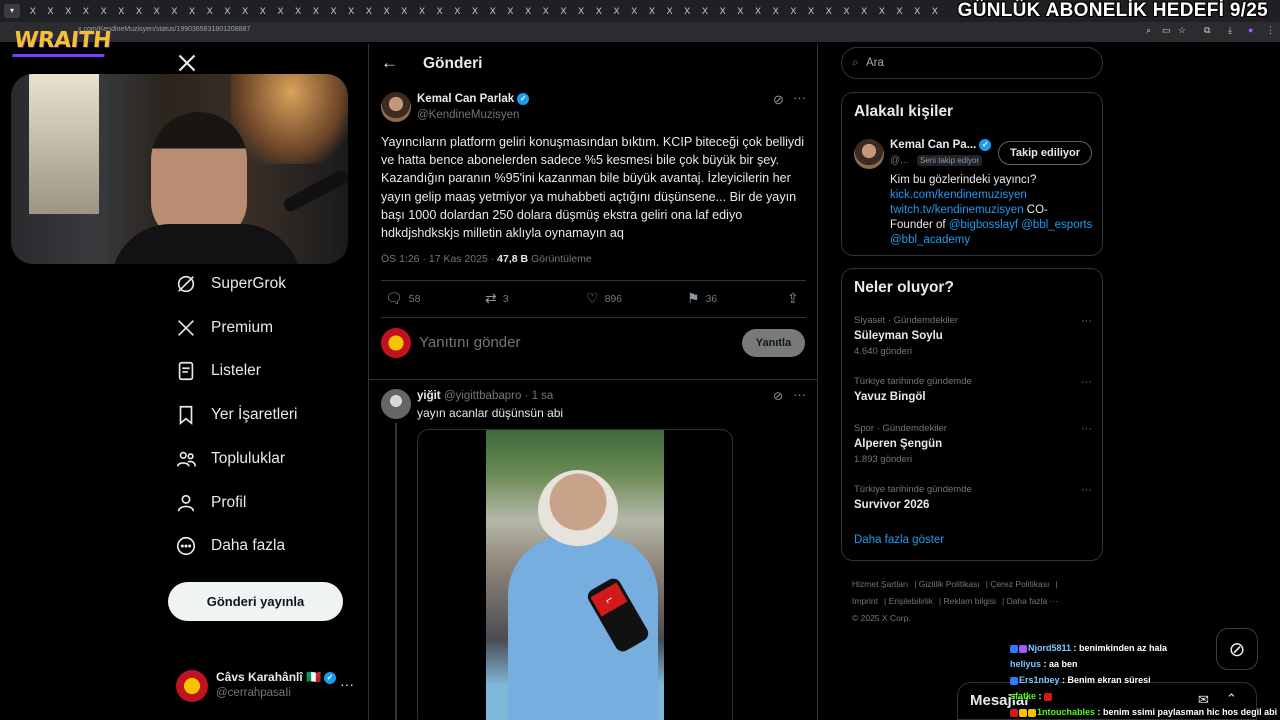  I want to click on footer-link: Çerez Politikası, so click(1019, 584).